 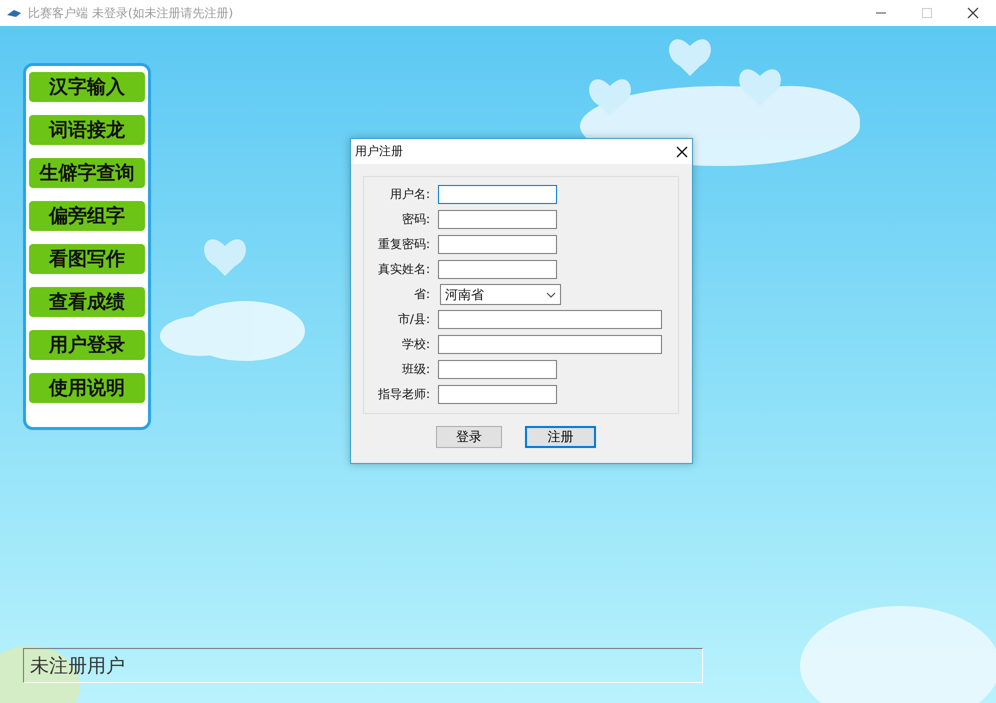 I want to click on status-field: 未注册用户, so click(x=363, y=665).